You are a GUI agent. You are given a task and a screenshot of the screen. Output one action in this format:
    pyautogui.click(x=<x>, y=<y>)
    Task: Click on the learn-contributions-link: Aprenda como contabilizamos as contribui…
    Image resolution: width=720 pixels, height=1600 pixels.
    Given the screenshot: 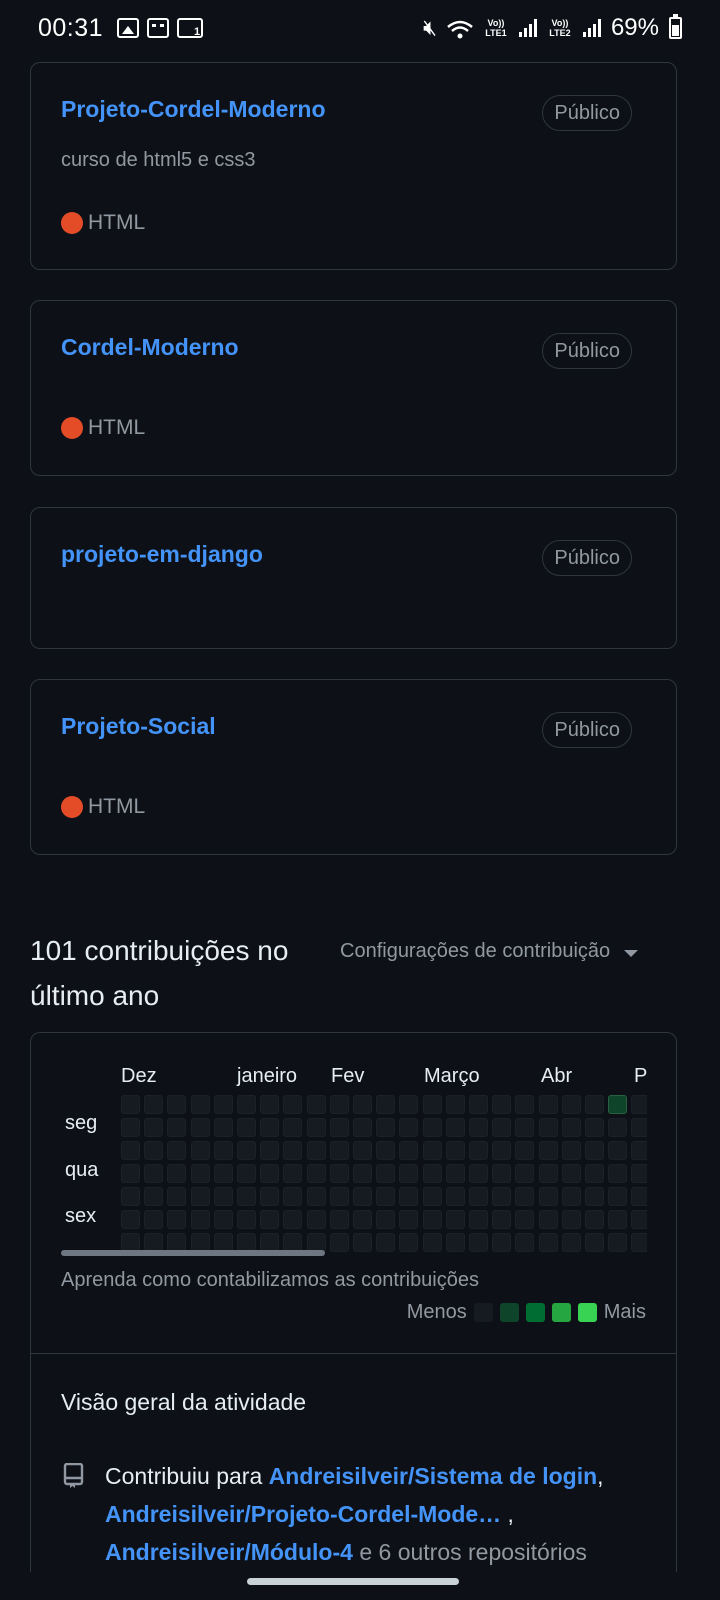 What is the action you would take?
    pyautogui.click(x=270, y=1280)
    